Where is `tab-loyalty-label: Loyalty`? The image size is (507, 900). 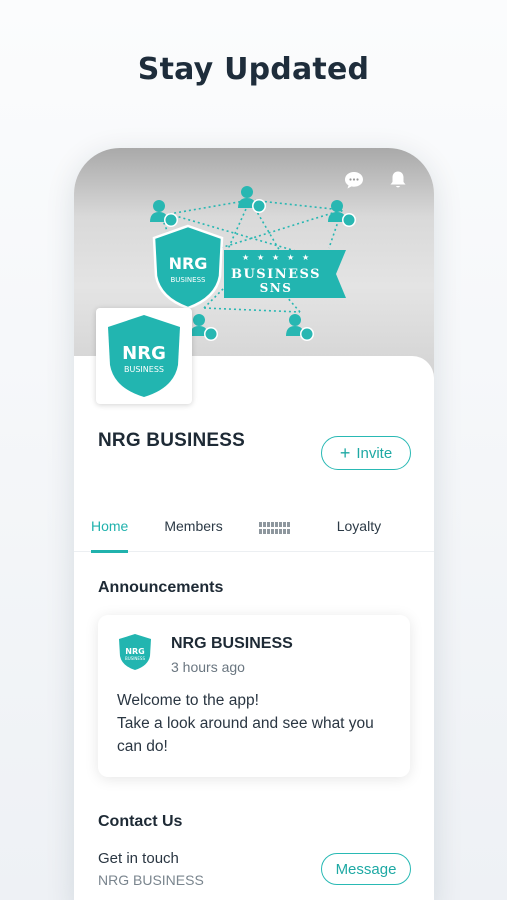
tab-loyalty-label: Loyalty is located at coordinates (359, 526).